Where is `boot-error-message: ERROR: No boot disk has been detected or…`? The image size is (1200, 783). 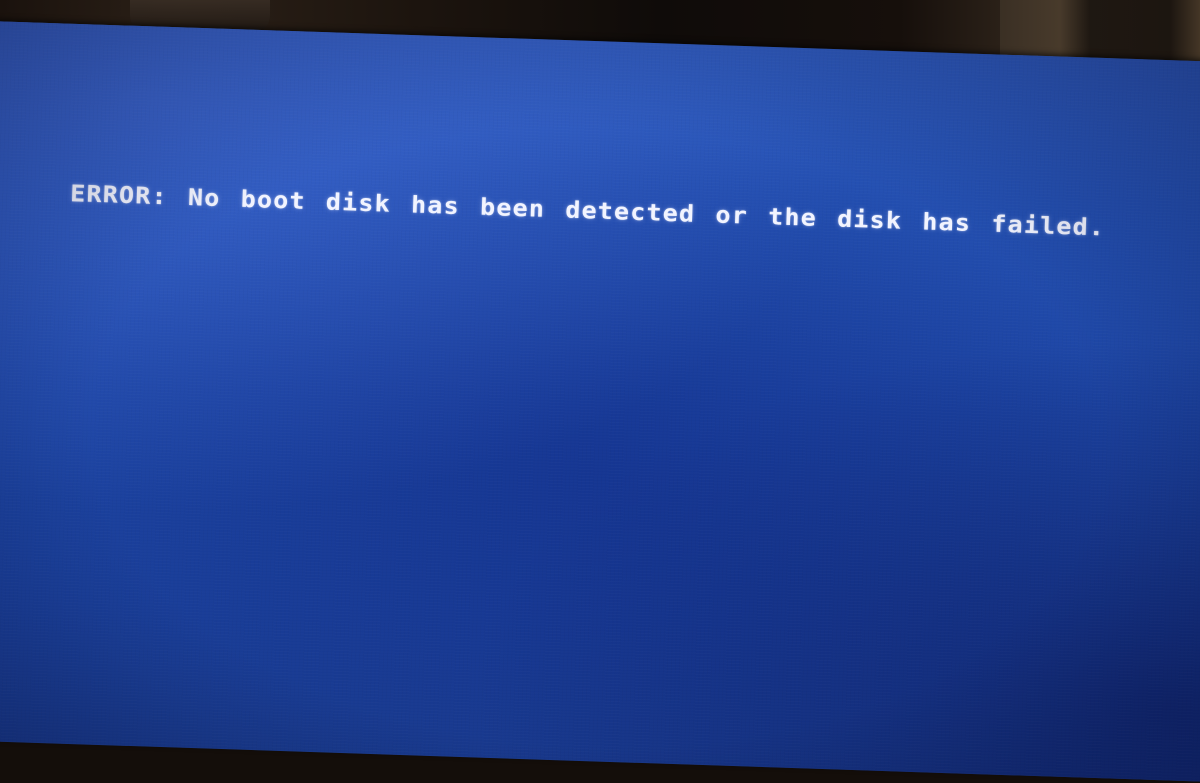 boot-error-message: ERROR: No boot disk has been detected or… is located at coordinates (587, 210).